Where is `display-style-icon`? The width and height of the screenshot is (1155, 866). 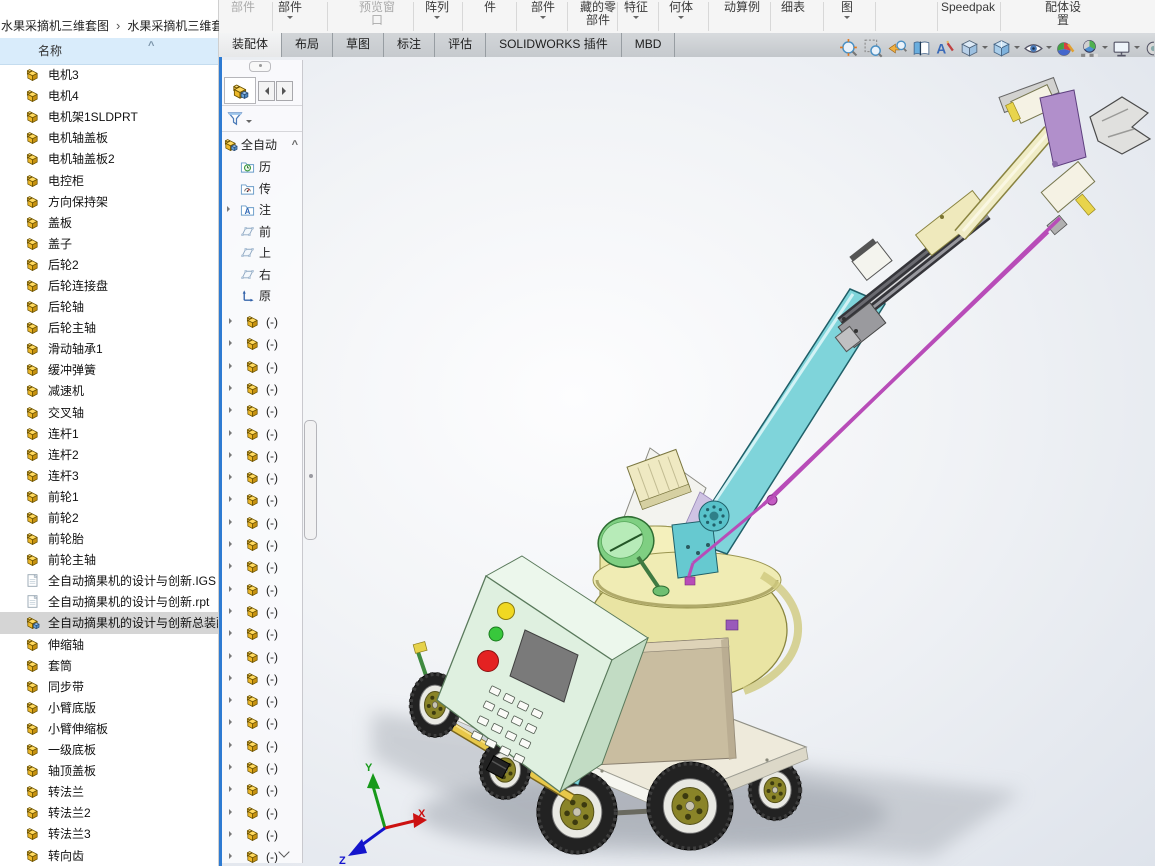 display-style-icon is located at coordinates (1001, 48).